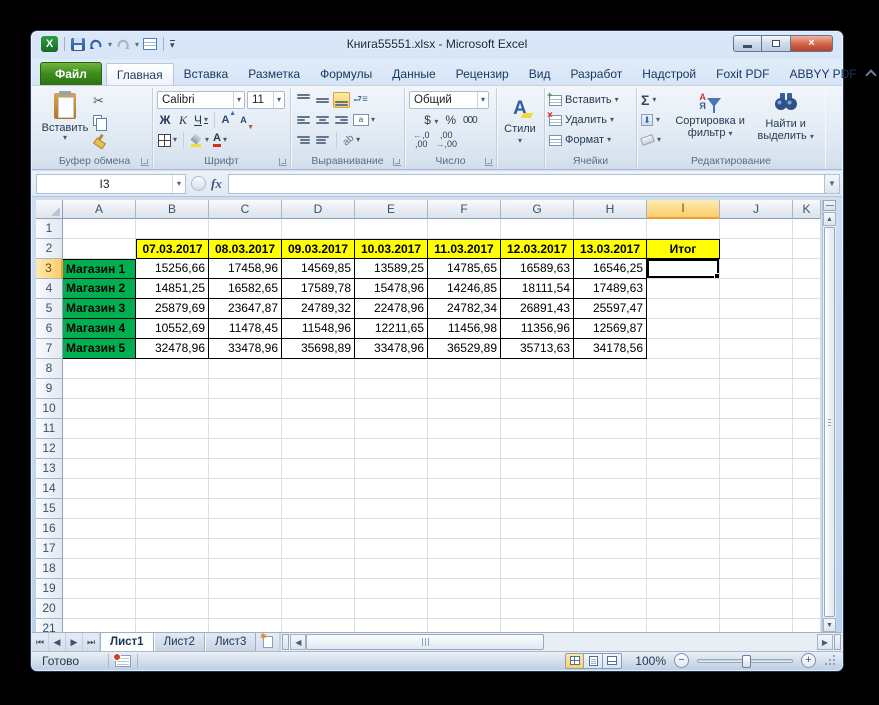 This screenshot has width=879, height=705. What do you see at coordinates (322, 100) in the screenshot?
I see `align-middle-button` at bounding box center [322, 100].